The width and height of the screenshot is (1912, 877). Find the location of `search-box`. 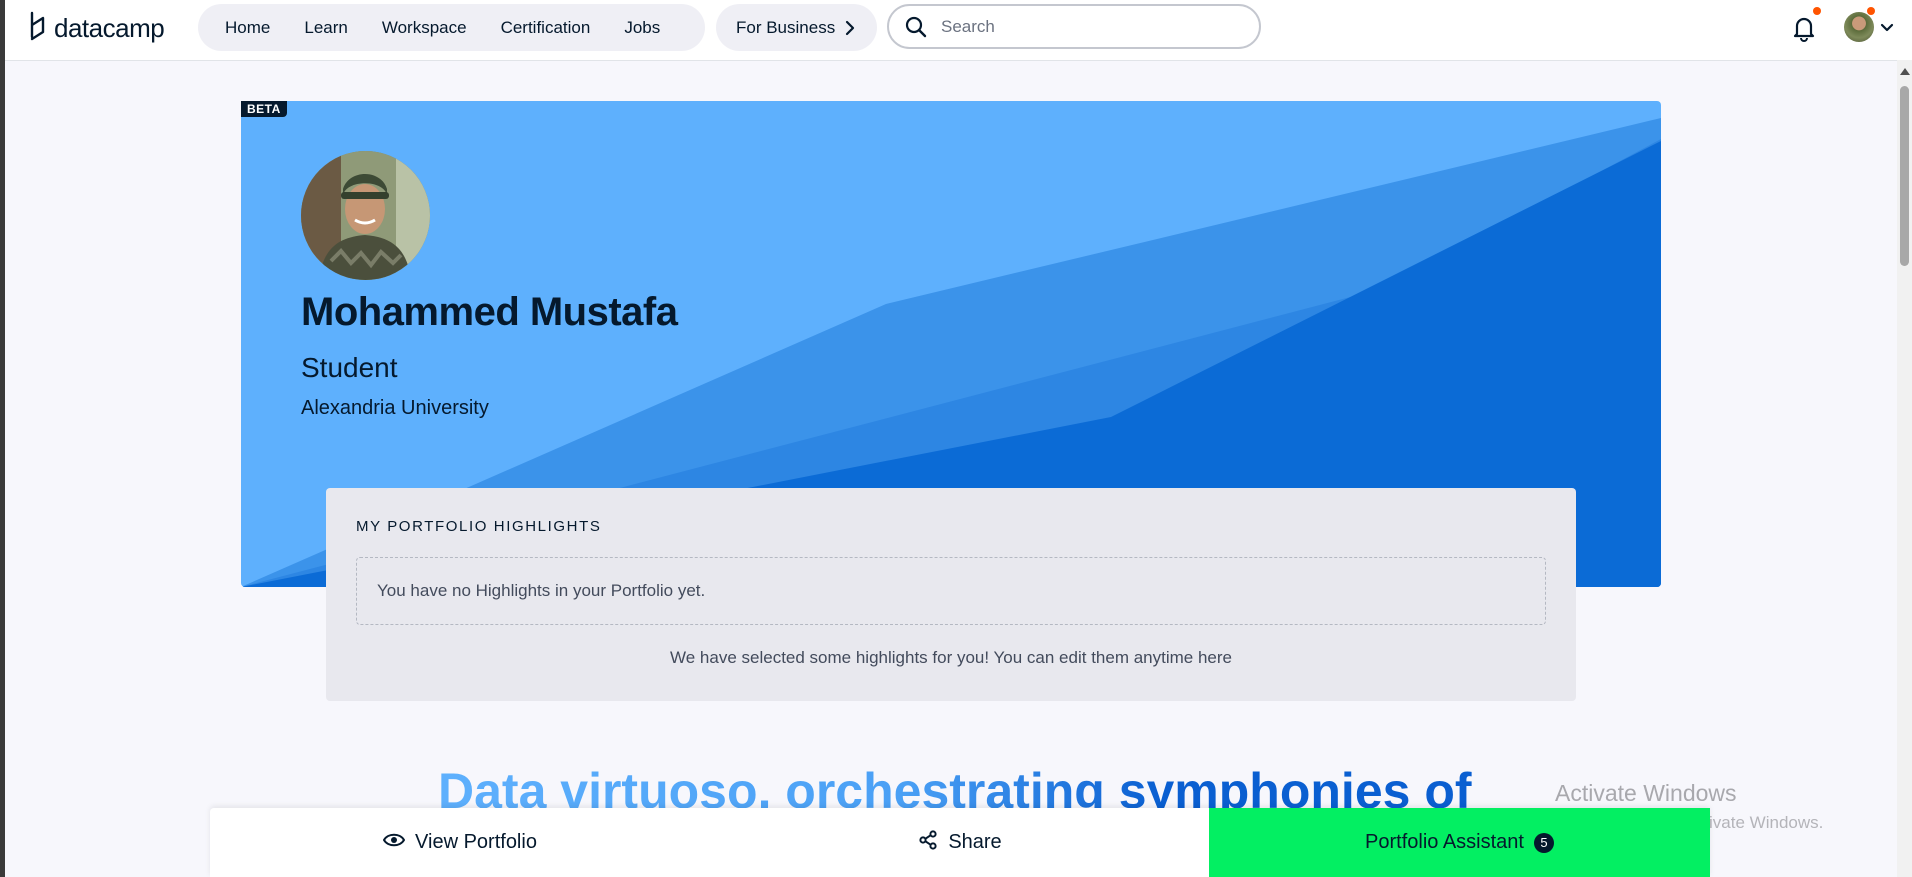

search-box is located at coordinates (1074, 26).